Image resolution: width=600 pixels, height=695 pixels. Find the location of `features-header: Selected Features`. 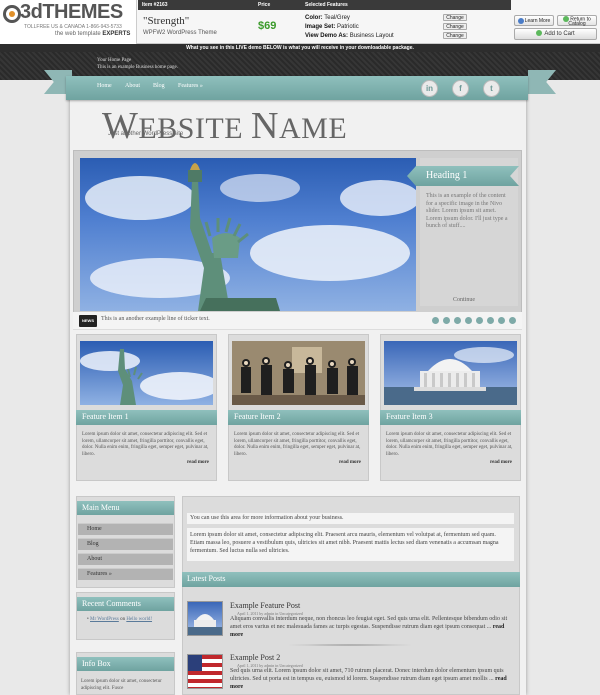

features-header: Selected Features is located at coordinates (326, 5).